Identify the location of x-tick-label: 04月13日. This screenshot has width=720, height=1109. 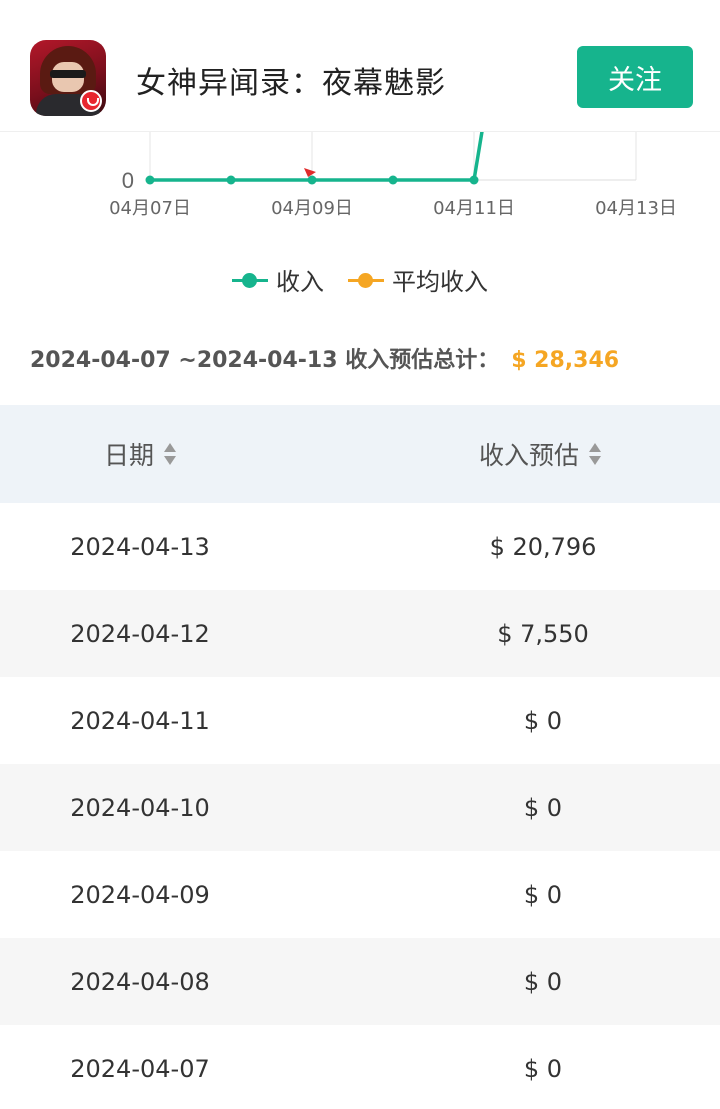
(636, 208).